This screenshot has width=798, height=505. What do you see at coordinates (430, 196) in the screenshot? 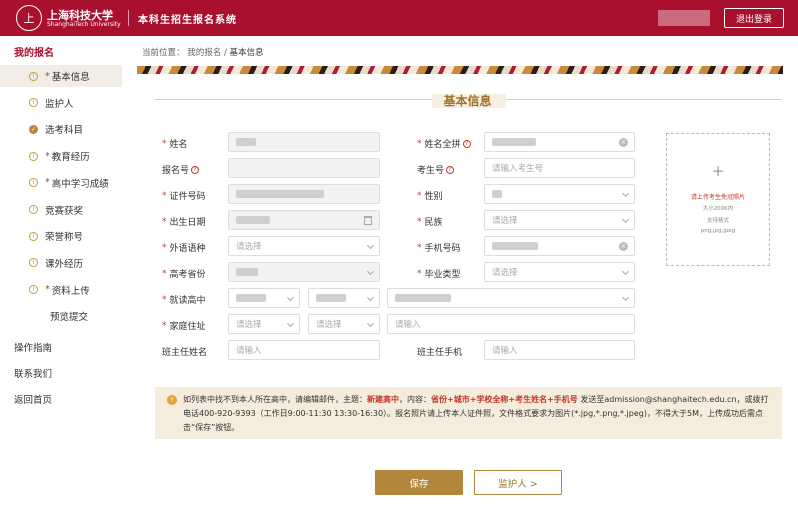
I see `label-gender: * 性别` at bounding box center [430, 196].